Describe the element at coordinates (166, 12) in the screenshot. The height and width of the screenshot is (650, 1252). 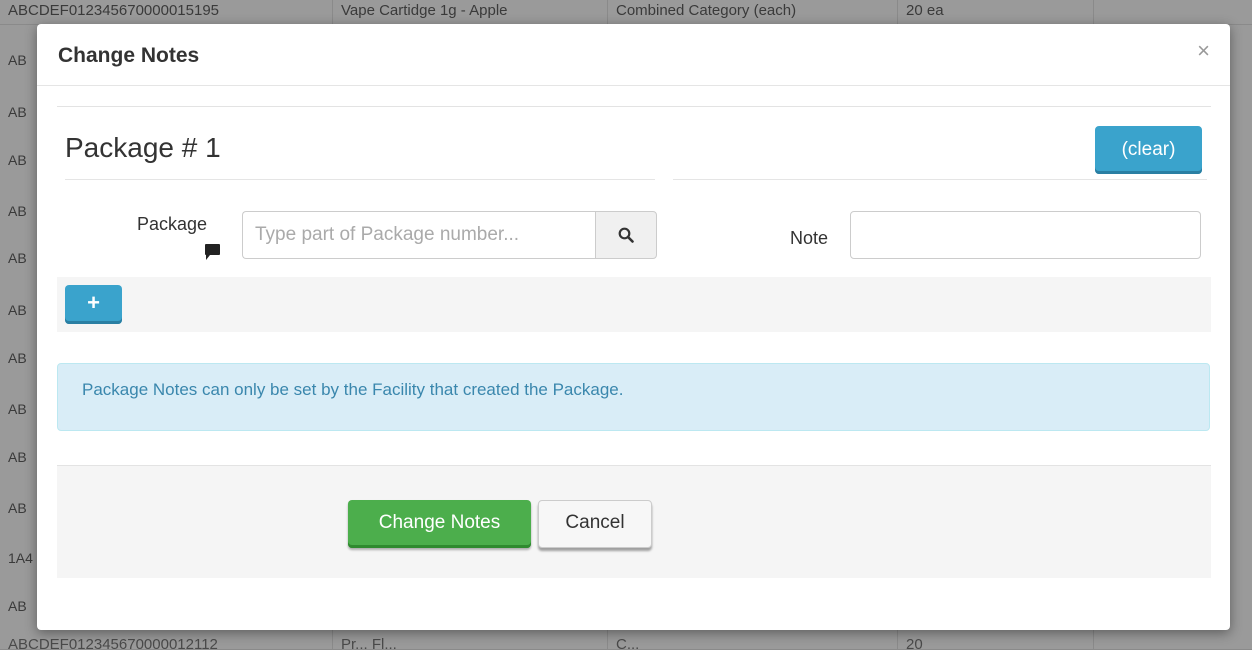
I see `bg-cell-package-id: ABCDEF012345670000015195` at that location.